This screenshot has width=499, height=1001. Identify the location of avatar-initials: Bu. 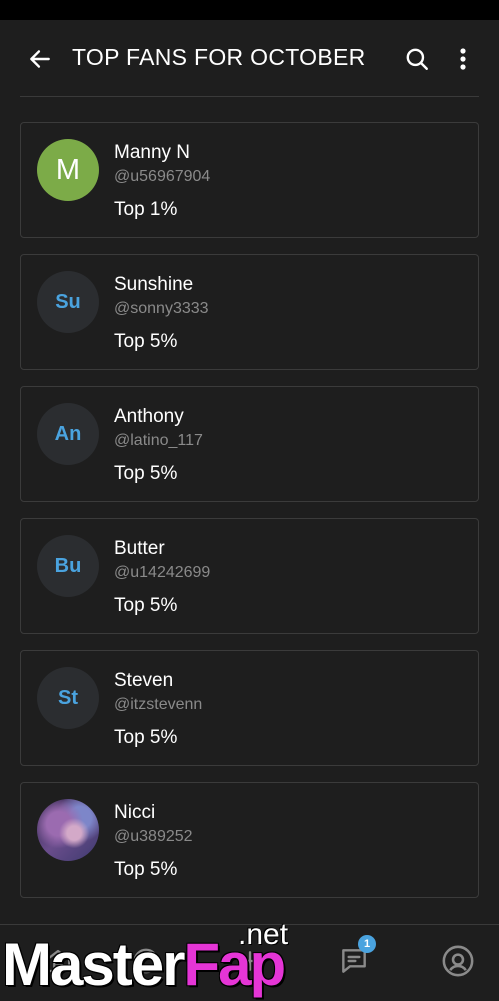
(68, 565).